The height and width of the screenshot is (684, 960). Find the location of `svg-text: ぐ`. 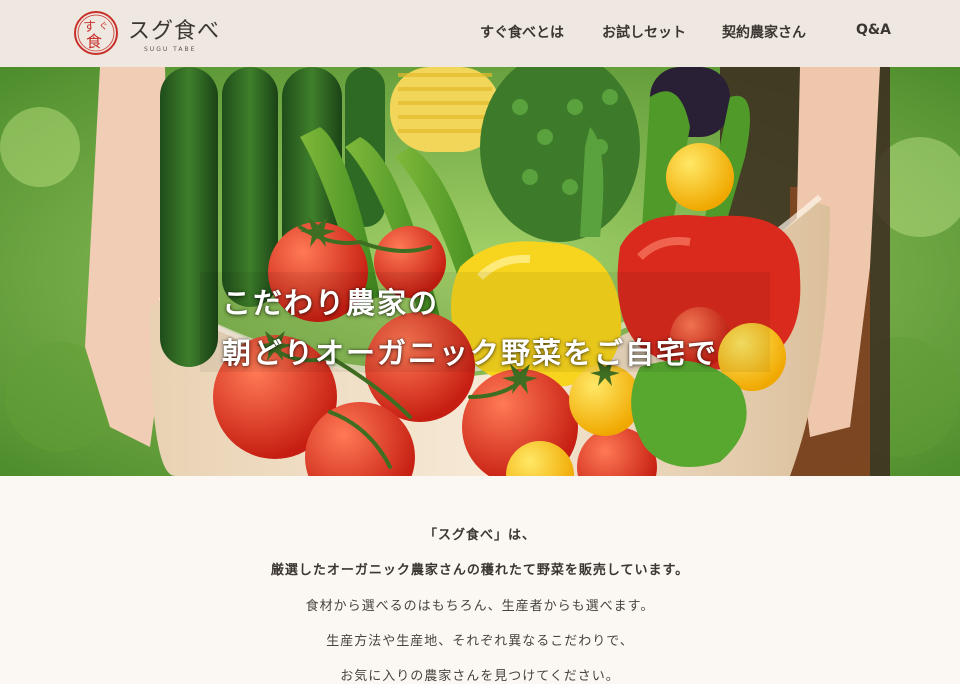

svg-text: ぐ is located at coordinates (103, 27).